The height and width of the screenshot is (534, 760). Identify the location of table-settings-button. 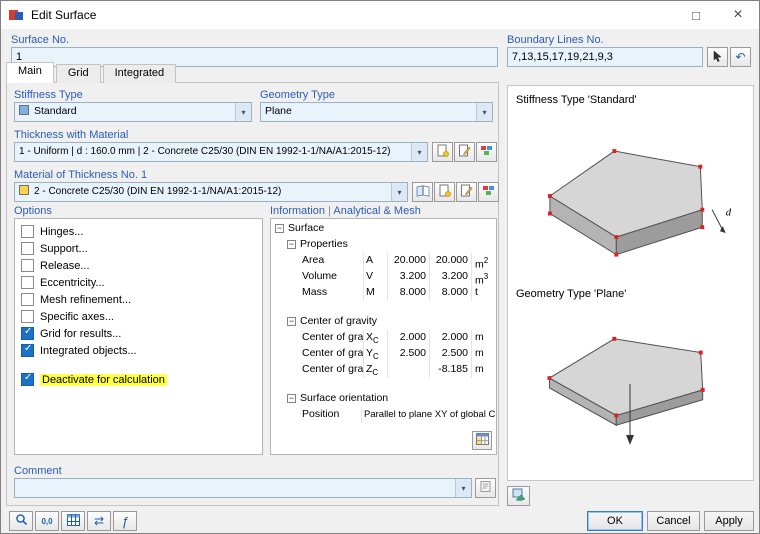
(482, 440).